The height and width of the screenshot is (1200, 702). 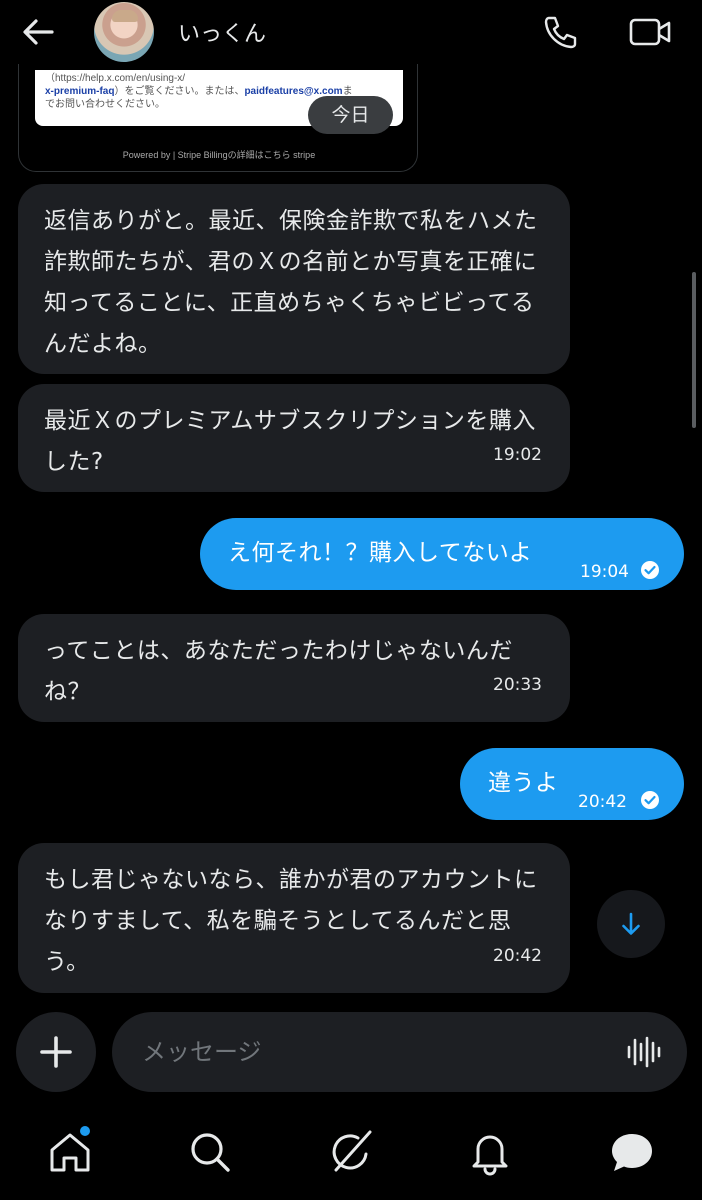 I want to click on outgoing-message: え何それ！？購入してないよ 19:04, so click(x=442, y=554).